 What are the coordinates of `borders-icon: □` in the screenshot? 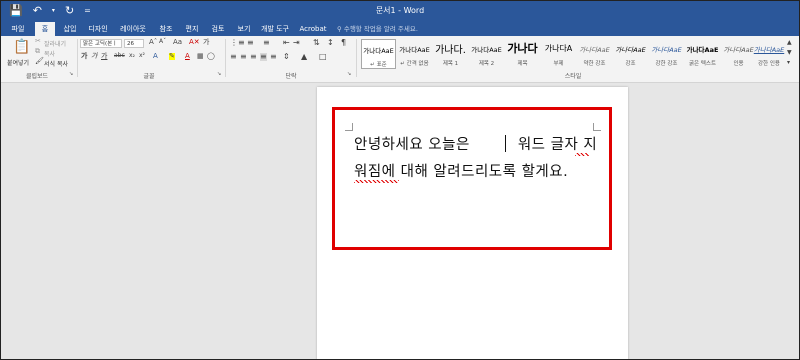 It's located at (323, 57).